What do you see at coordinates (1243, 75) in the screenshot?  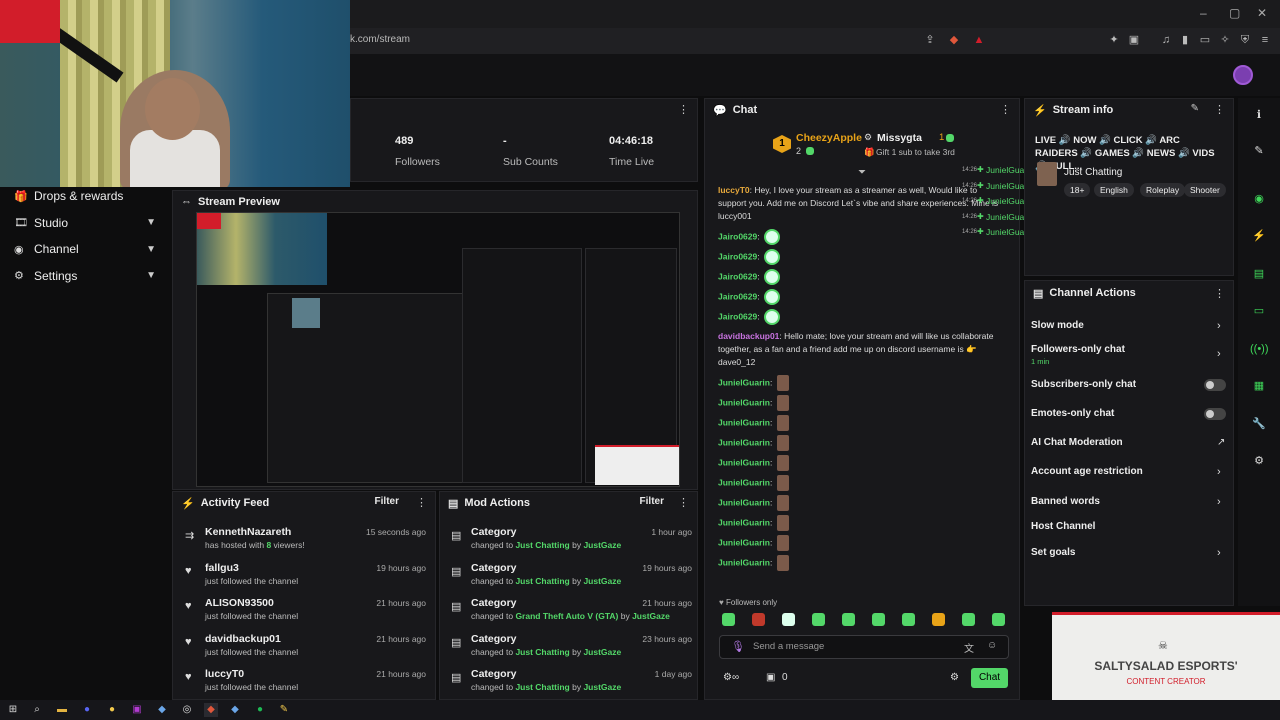 I see `avatar` at bounding box center [1243, 75].